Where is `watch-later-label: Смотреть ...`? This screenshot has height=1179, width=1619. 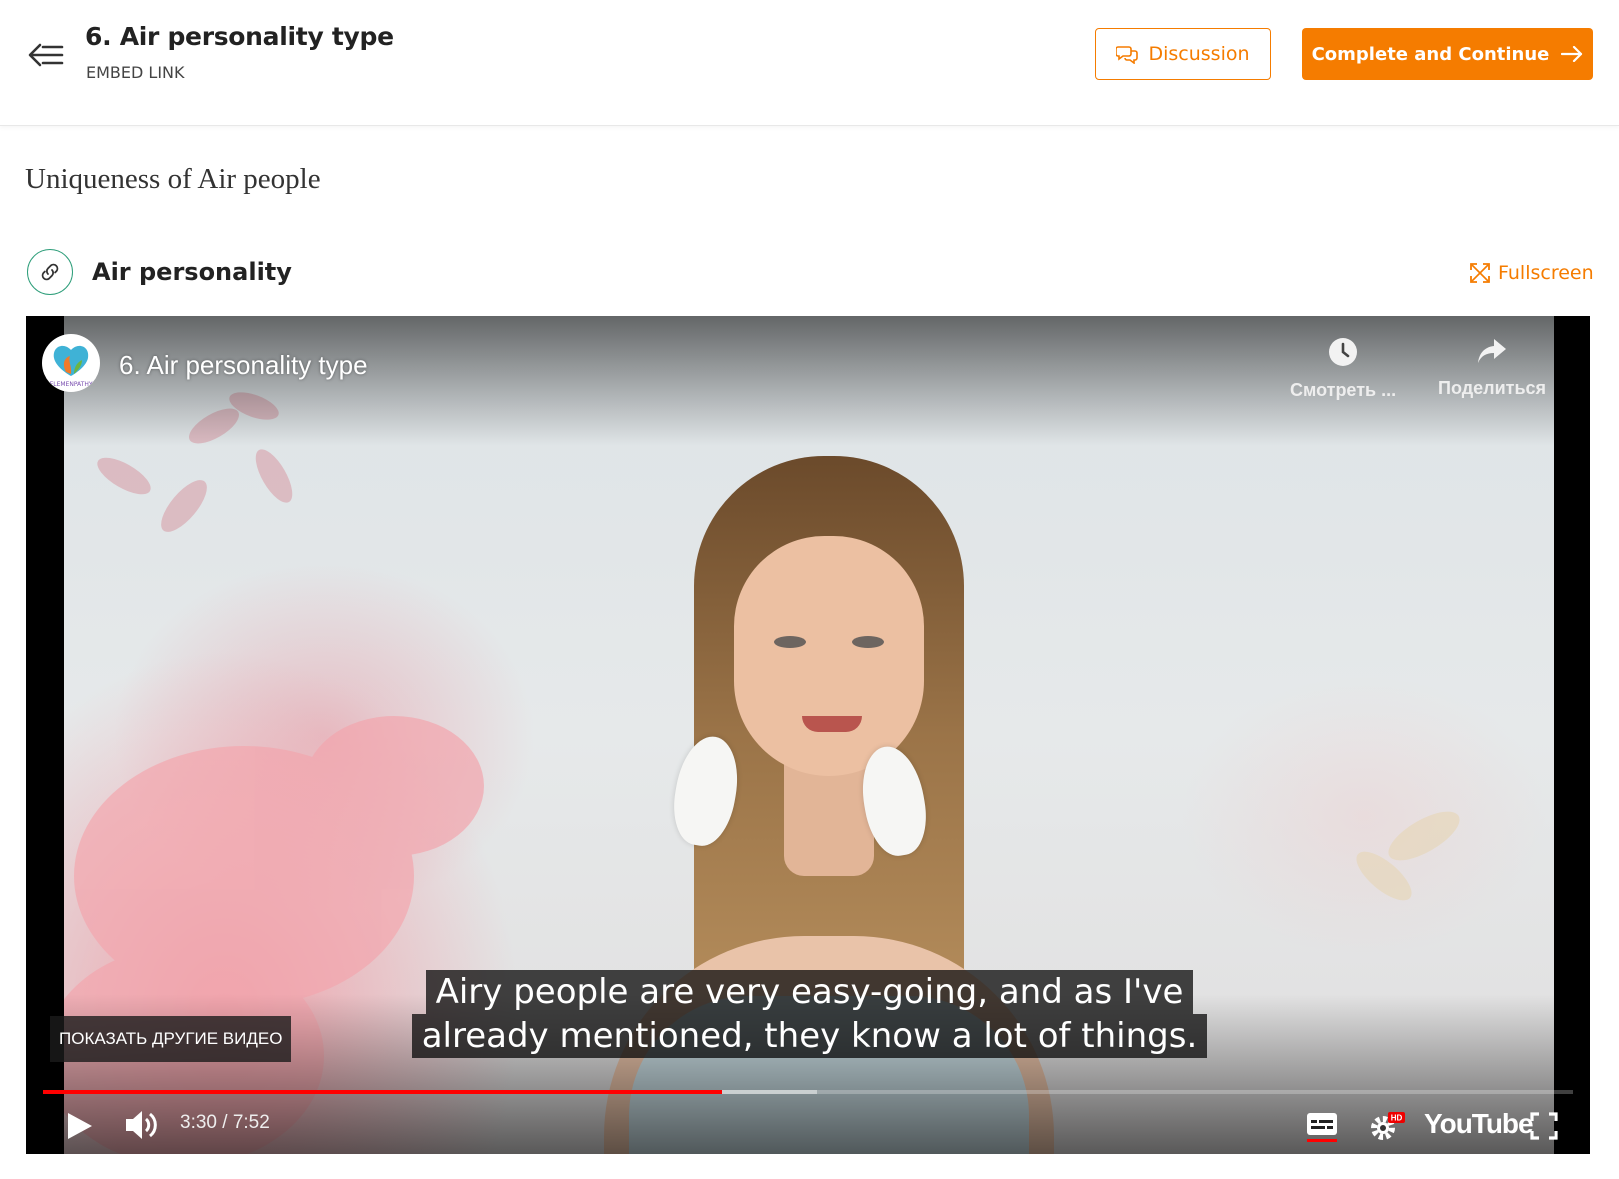
watch-later-label: Смотреть ... is located at coordinates (1343, 390).